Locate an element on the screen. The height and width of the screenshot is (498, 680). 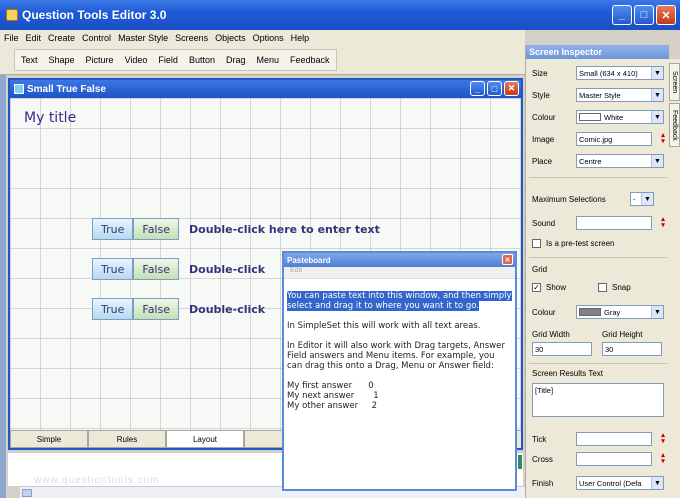
colour-swatch is located at coordinates (590, 117).